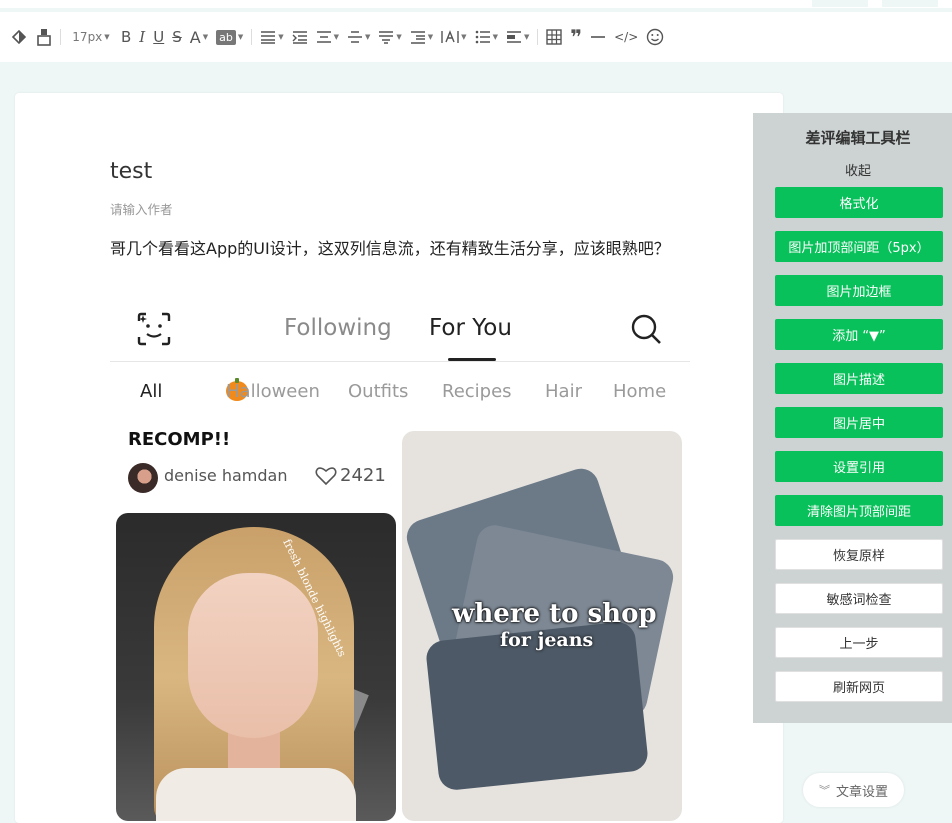  What do you see at coordinates (256, 794) in the screenshot?
I see `shirt-shape` at bounding box center [256, 794].